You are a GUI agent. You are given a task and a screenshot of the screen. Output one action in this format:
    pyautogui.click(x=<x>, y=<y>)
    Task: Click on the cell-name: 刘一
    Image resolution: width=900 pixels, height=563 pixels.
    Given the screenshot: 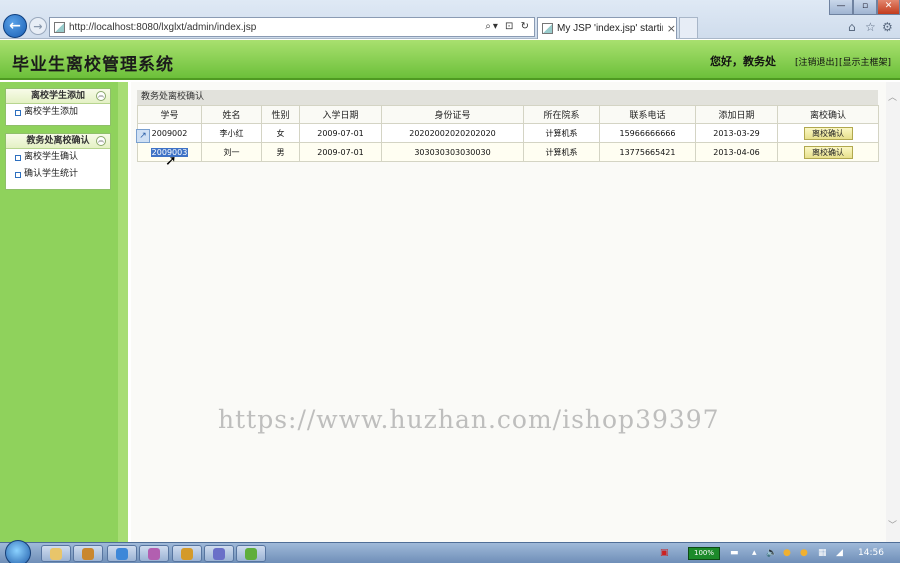 What is the action you would take?
    pyautogui.click(x=231, y=152)
    